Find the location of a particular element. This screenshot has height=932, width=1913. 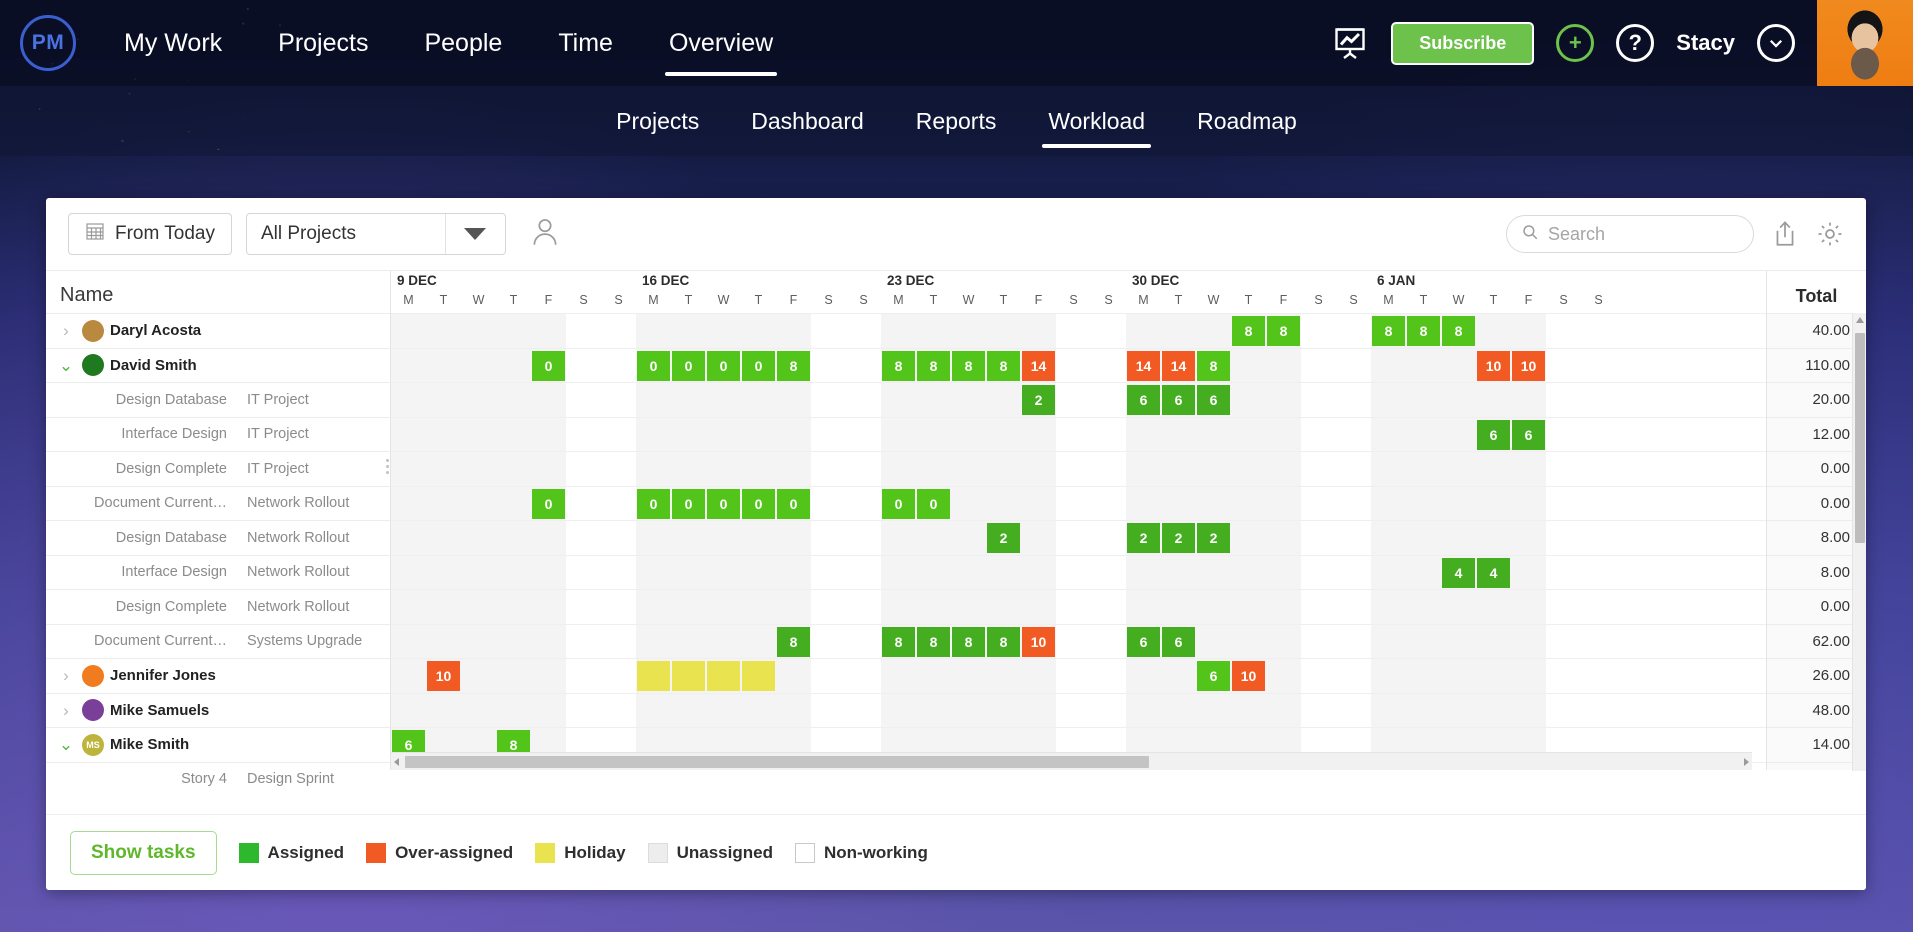

chevron-down-circle-icon is located at coordinates (1776, 43).